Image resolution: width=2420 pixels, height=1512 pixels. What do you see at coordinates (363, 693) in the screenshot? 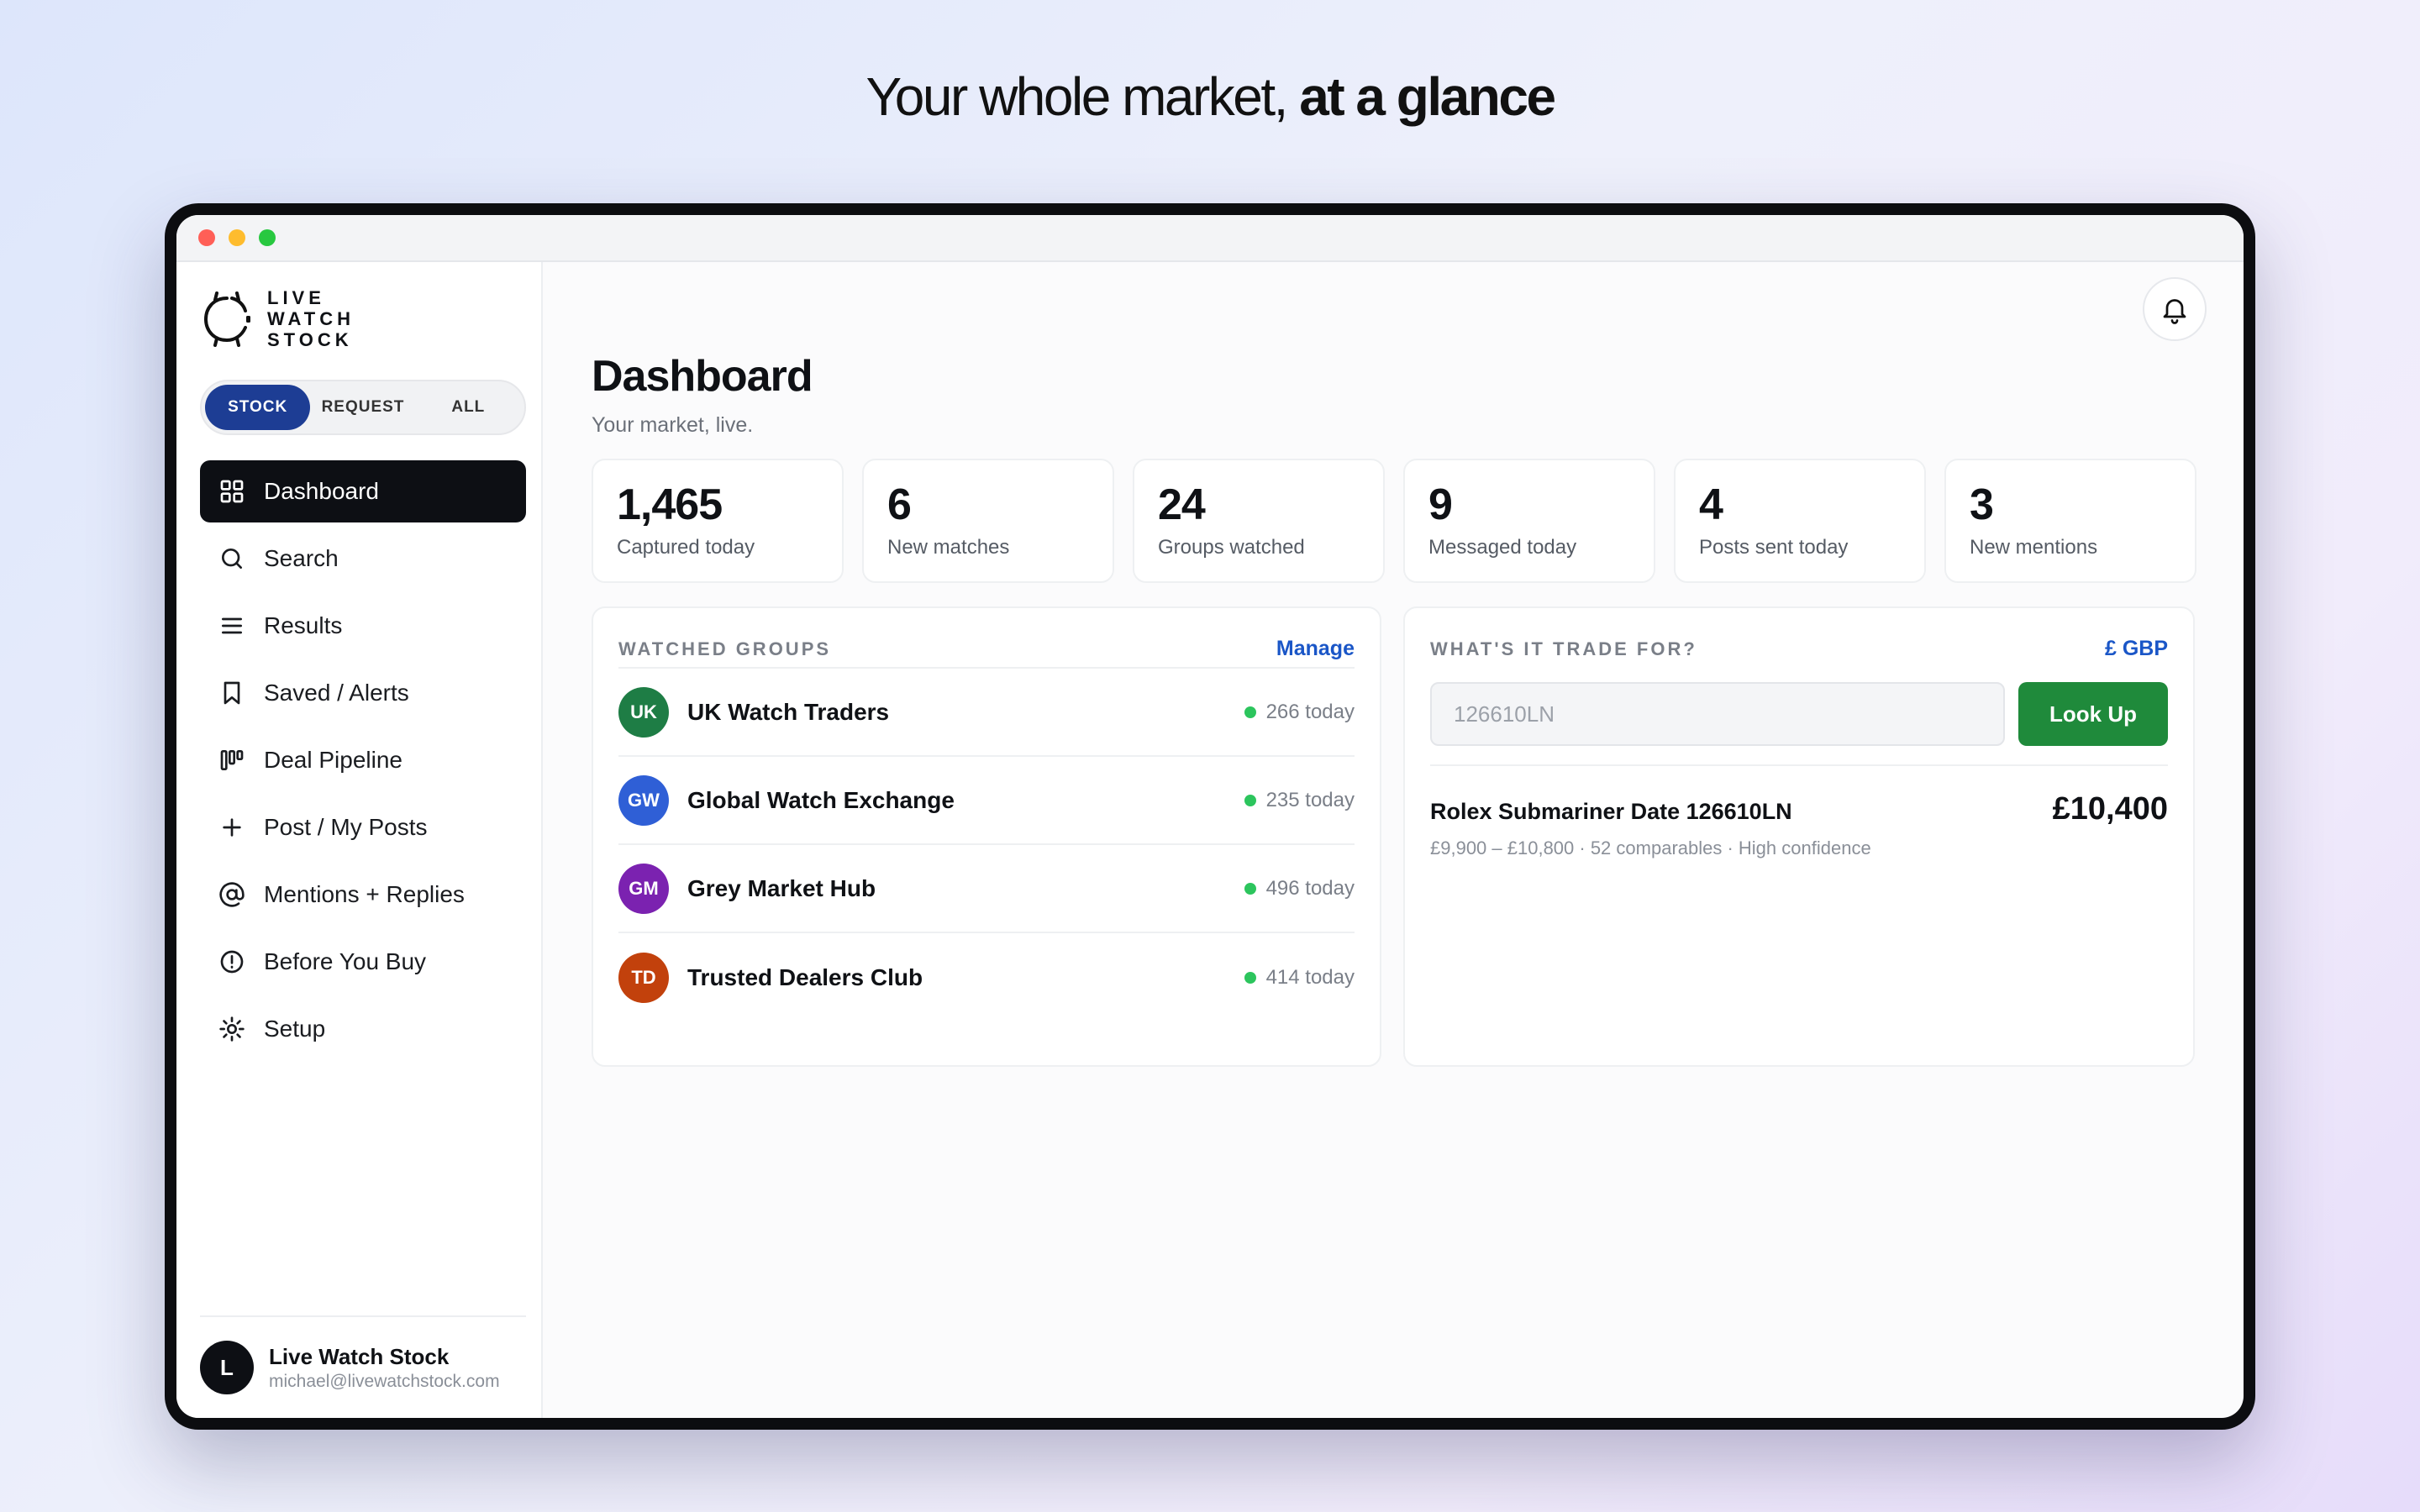
I see `sidebar-item-saved-alerts: Saved / Alerts` at bounding box center [363, 693].